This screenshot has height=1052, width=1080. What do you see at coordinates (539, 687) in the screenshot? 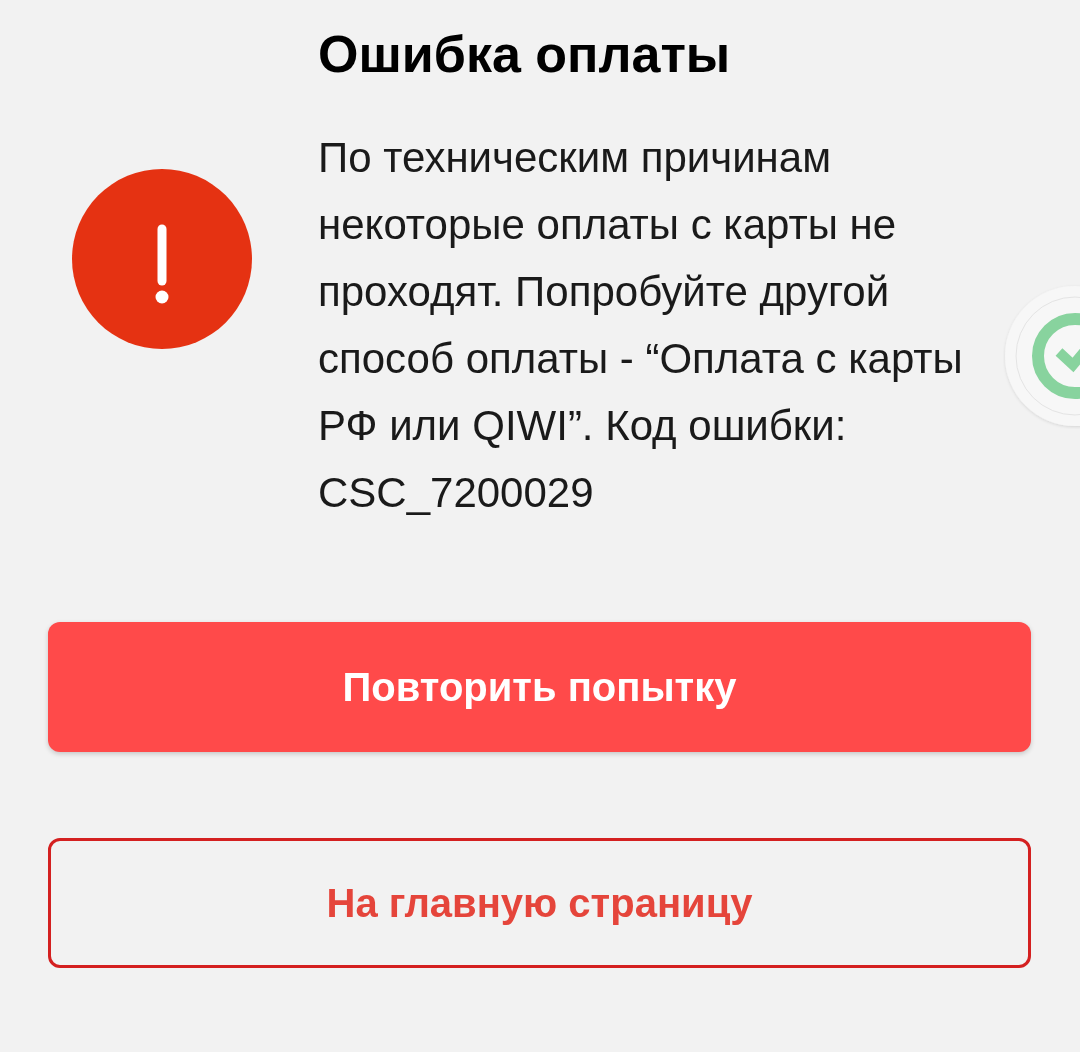
I see `retry-button: Повторить попытку` at bounding box center [539, 687].